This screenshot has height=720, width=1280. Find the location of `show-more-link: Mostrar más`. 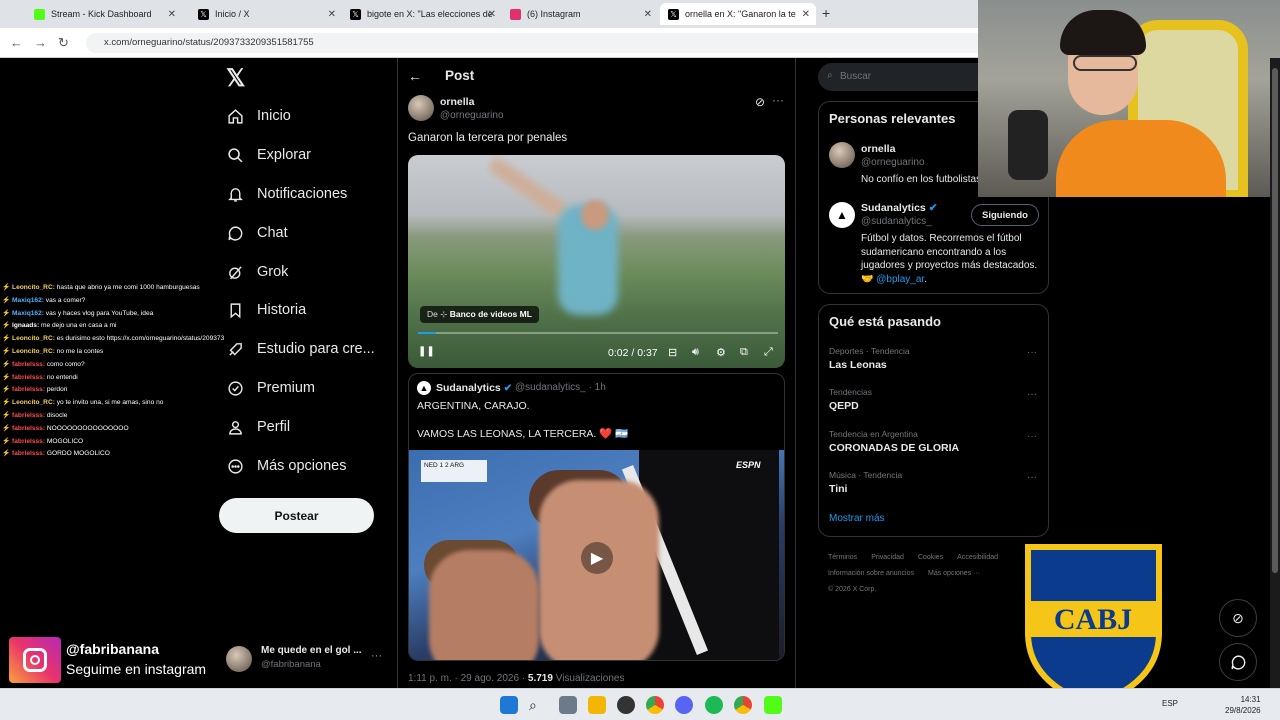

show-more-link: Mostrar más is located at coordinates (857, 518).